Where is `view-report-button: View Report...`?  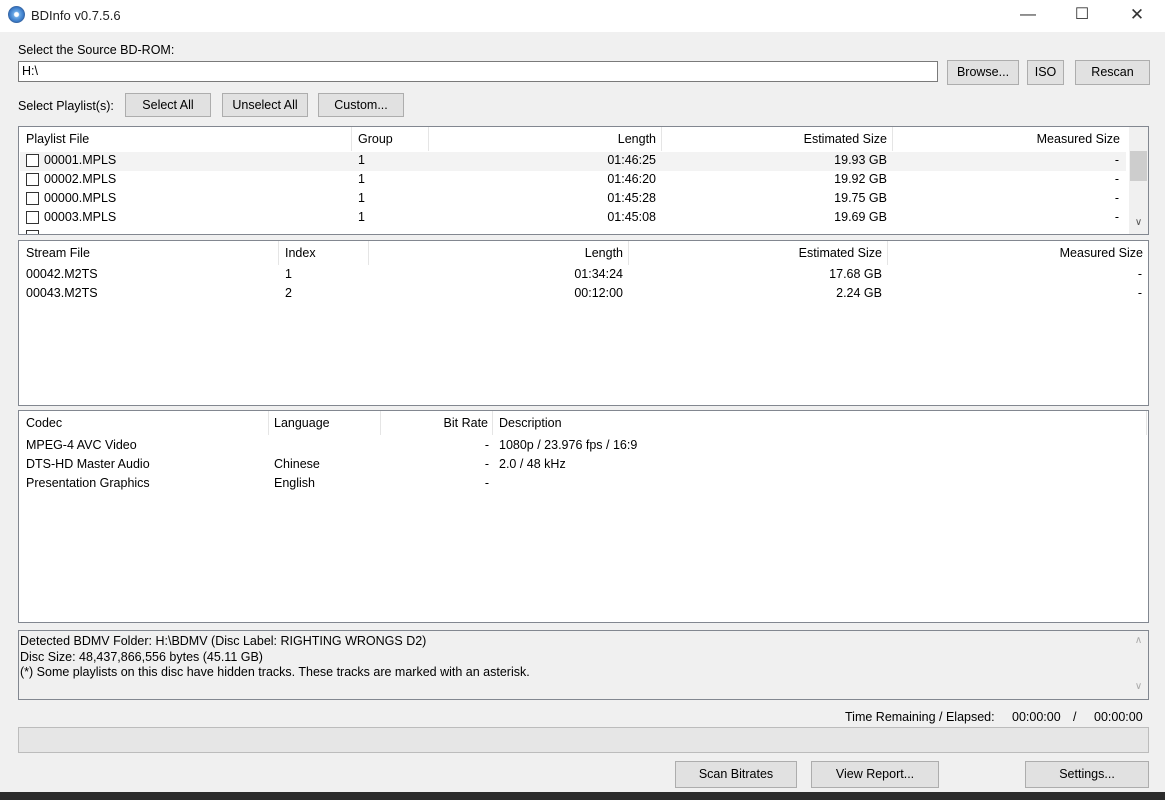 view-report-button: View Report... is located at coordinates (875, 774).